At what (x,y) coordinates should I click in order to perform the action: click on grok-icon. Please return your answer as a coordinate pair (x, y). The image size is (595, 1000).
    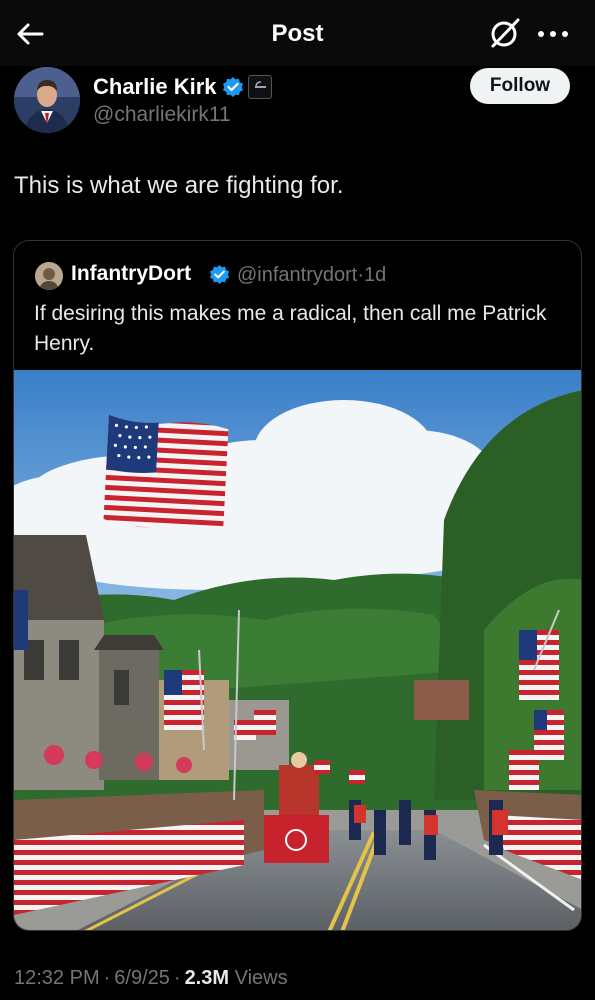
    Looking at the image, I should click on (505, 33).